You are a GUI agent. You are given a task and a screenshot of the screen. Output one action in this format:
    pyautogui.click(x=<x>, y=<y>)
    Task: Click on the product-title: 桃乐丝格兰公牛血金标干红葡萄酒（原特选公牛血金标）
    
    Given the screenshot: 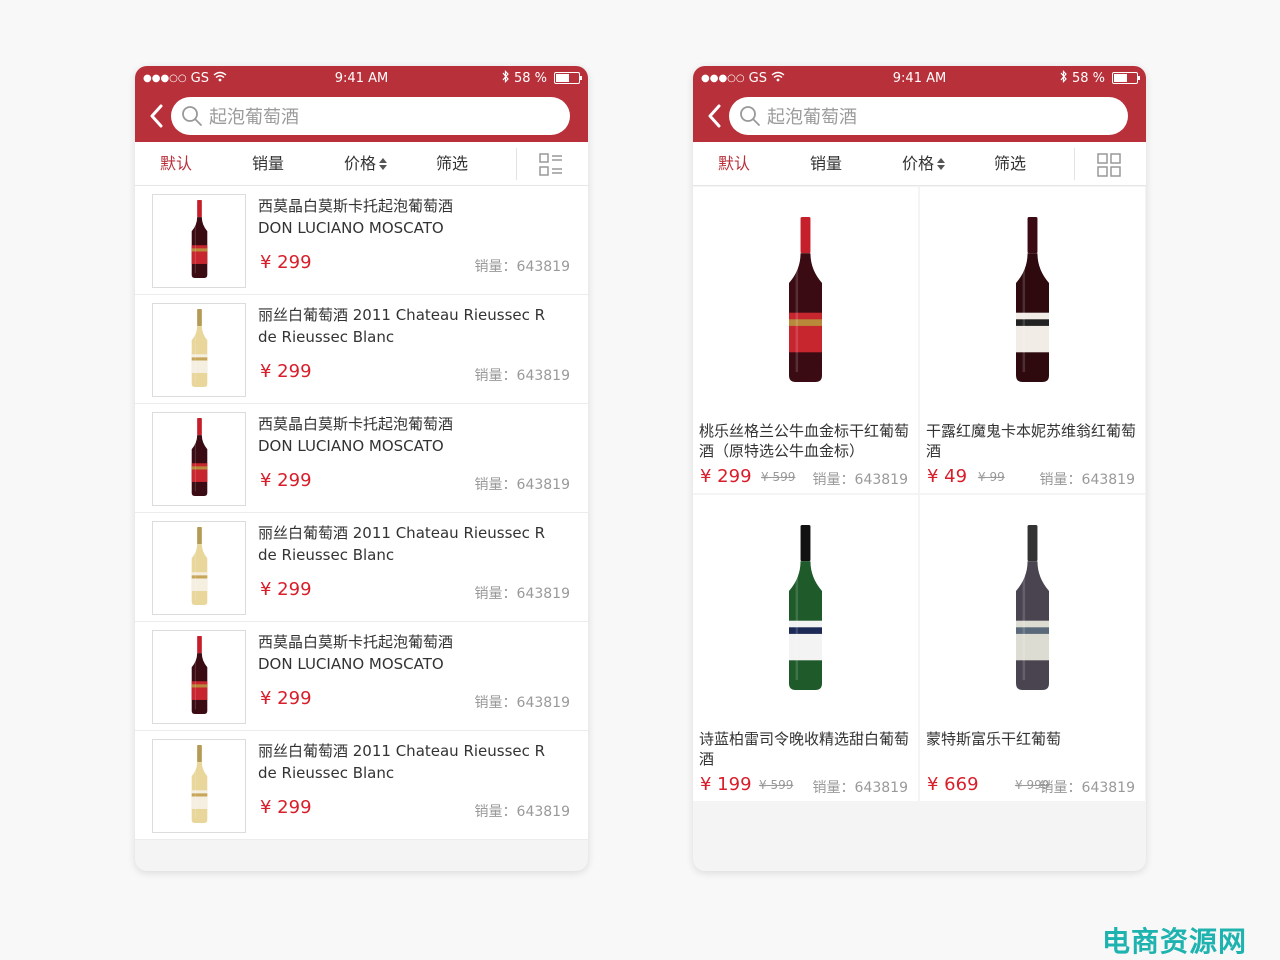 What is the action you would take?
    pyautogui.click(x=804, y=441)
    